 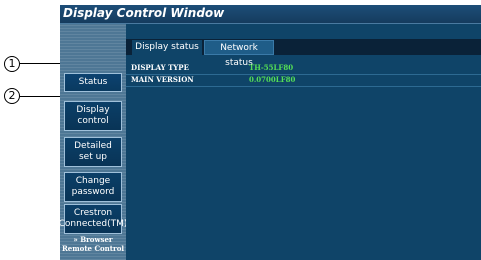 What do you see at coordinates (12, 64) in the screenshot?
I see `callout-1: 1` at bounding box center [12, 64].